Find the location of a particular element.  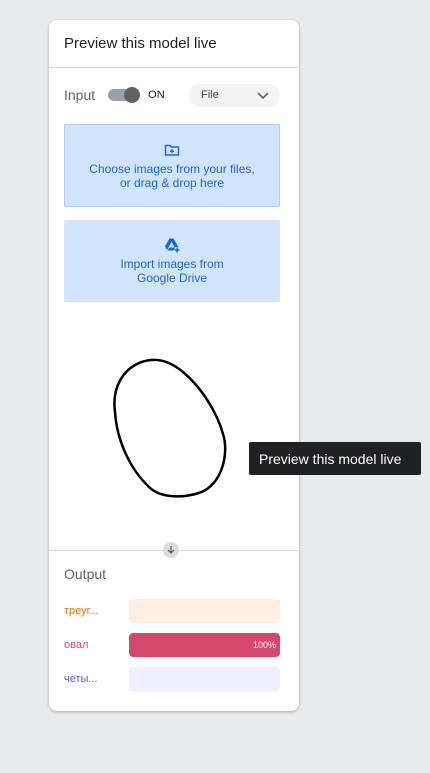

input-row: Input ON File is located at coordinates (172, 95).